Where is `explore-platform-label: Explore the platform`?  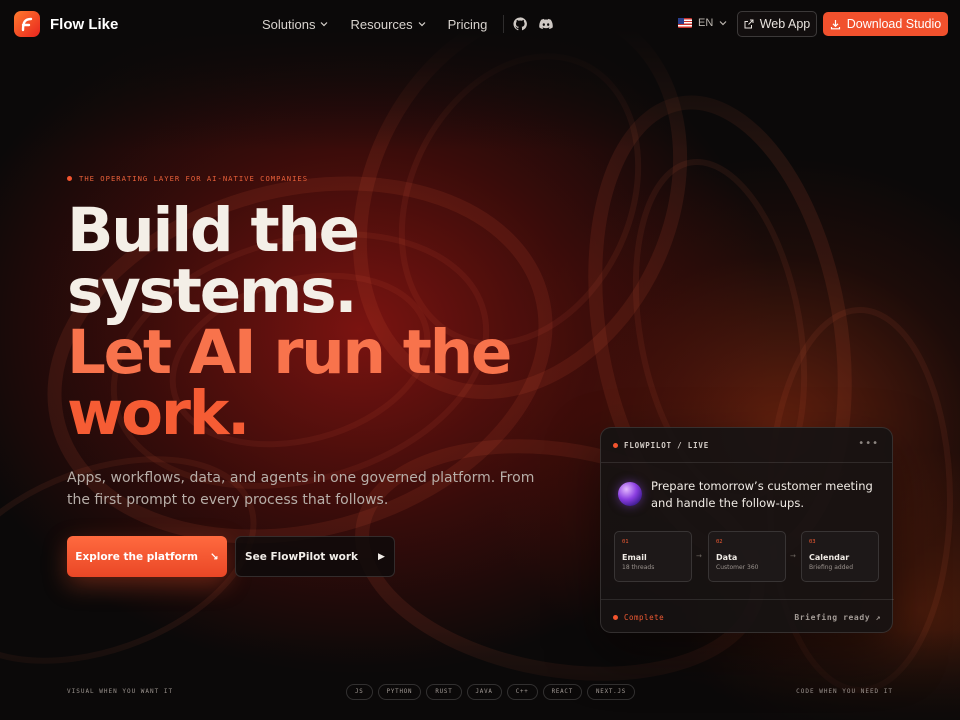 explore-platform-label: Explore the platform is located at coordinates (136, 556).